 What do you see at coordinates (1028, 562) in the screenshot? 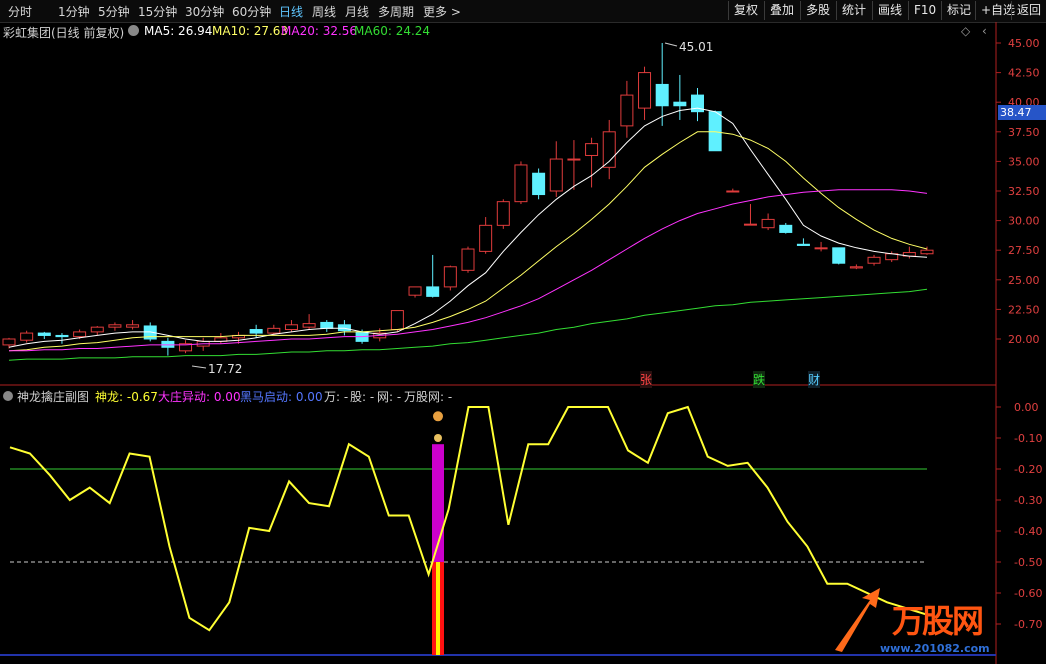
I see `sub-tick-label: -0.50` at bounding box center [1028, 562].